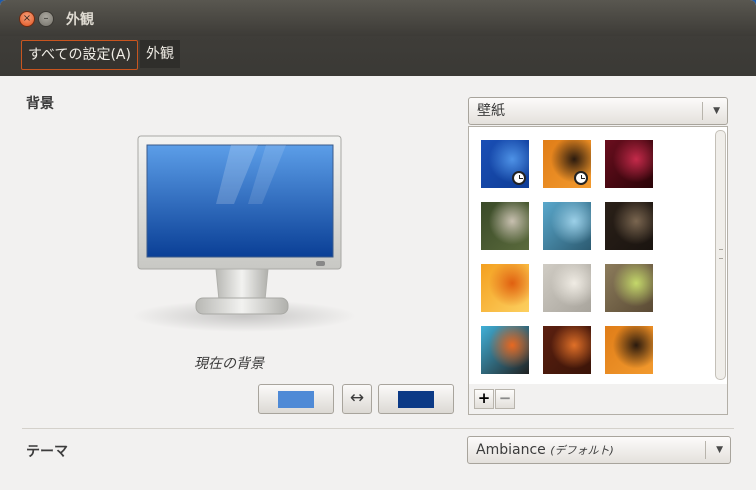 This screenshot has width=756, height=490. What do you see at coordinates (511, 450) in the screenshot?
I see `theme-name: Ambiance` at bounding box center [511, 450].